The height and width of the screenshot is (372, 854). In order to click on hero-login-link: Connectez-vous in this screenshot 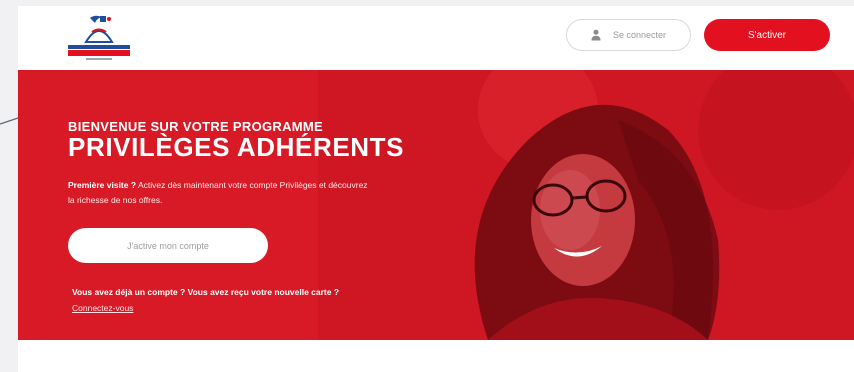, I will do `click(102, 308)`.